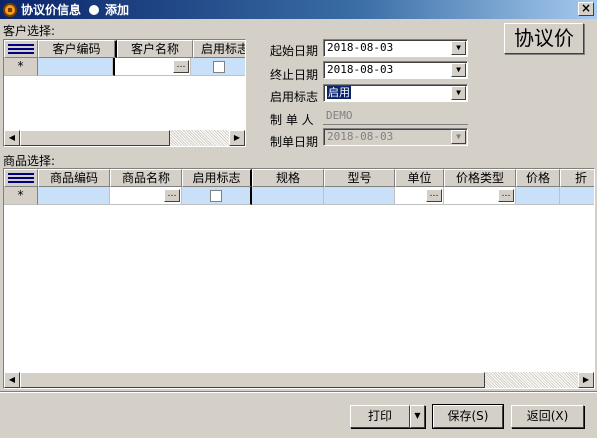 The height and width of the screenshot is (438, 597). Describe the element at coordinates (360, 69) in the screenshot. I see `end-date-value: 2018-08-03` at that location.